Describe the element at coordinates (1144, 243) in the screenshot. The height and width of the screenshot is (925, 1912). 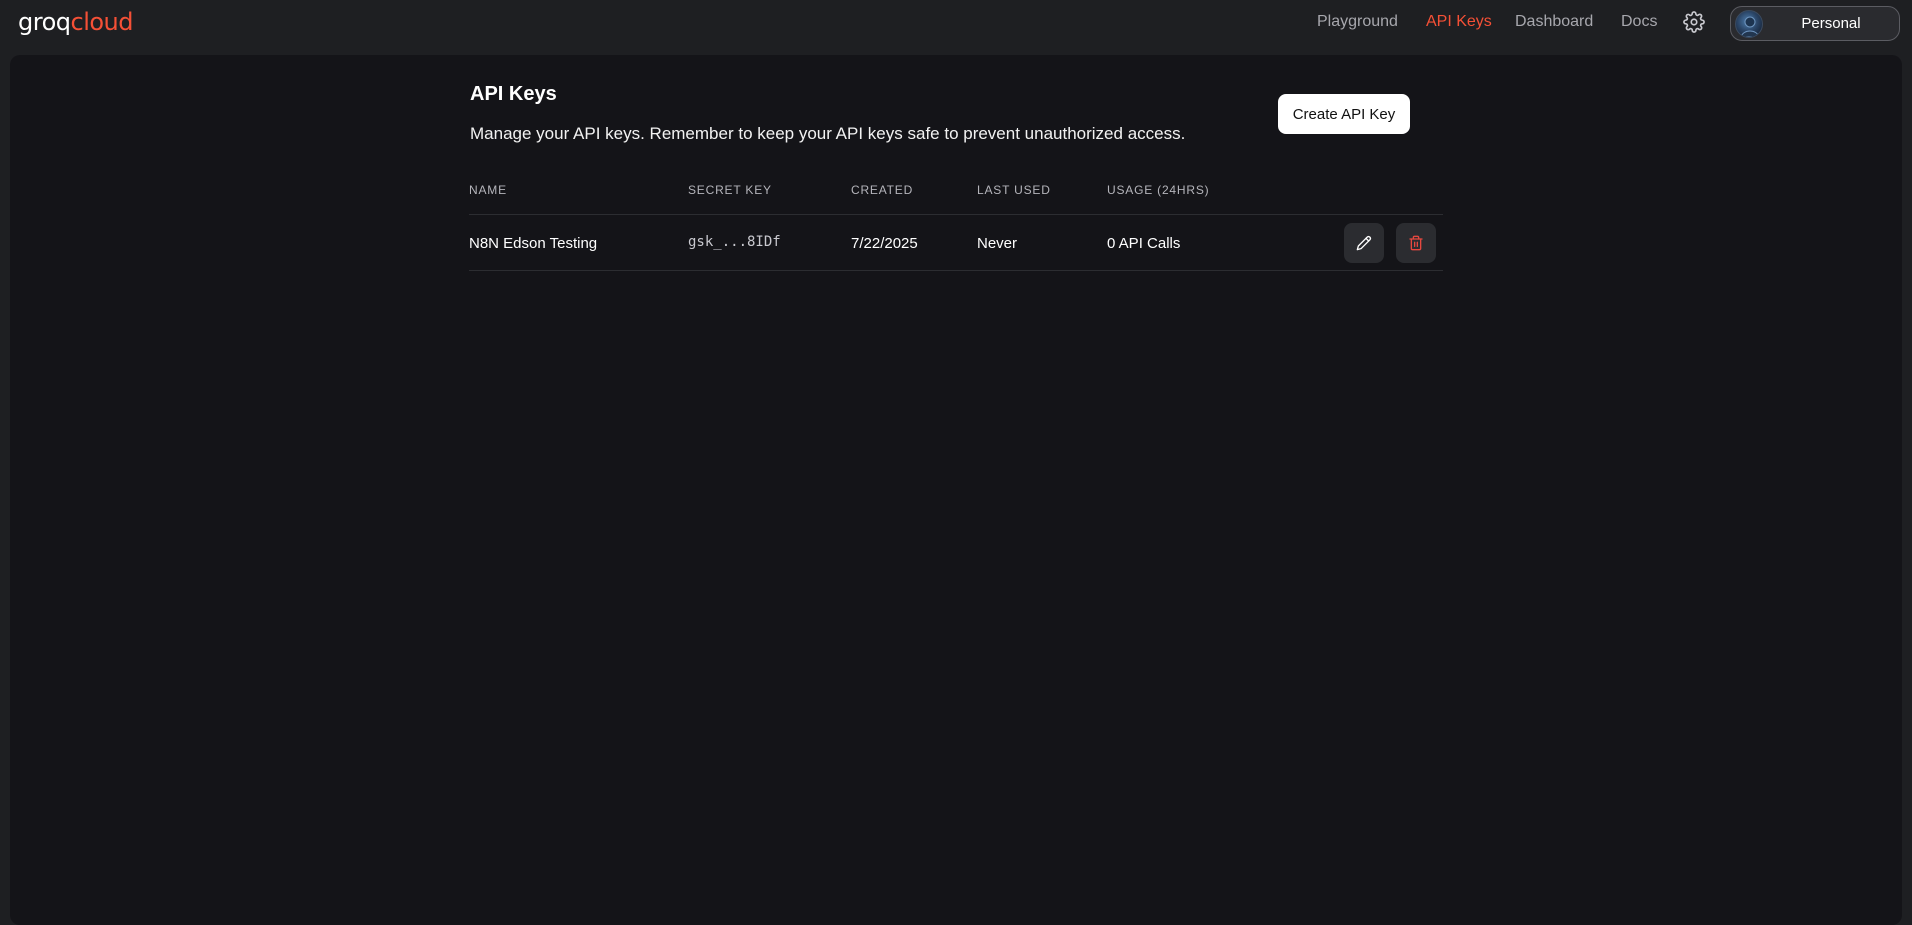
I see `usage-cell: 0 API Calls` at that location.